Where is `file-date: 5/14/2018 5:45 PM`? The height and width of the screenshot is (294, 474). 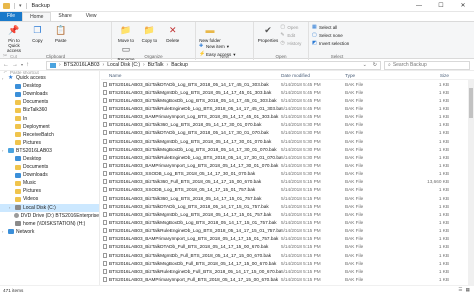
file-date: 5/14/2018 5:45 PM is located at coordinates (301, 92).